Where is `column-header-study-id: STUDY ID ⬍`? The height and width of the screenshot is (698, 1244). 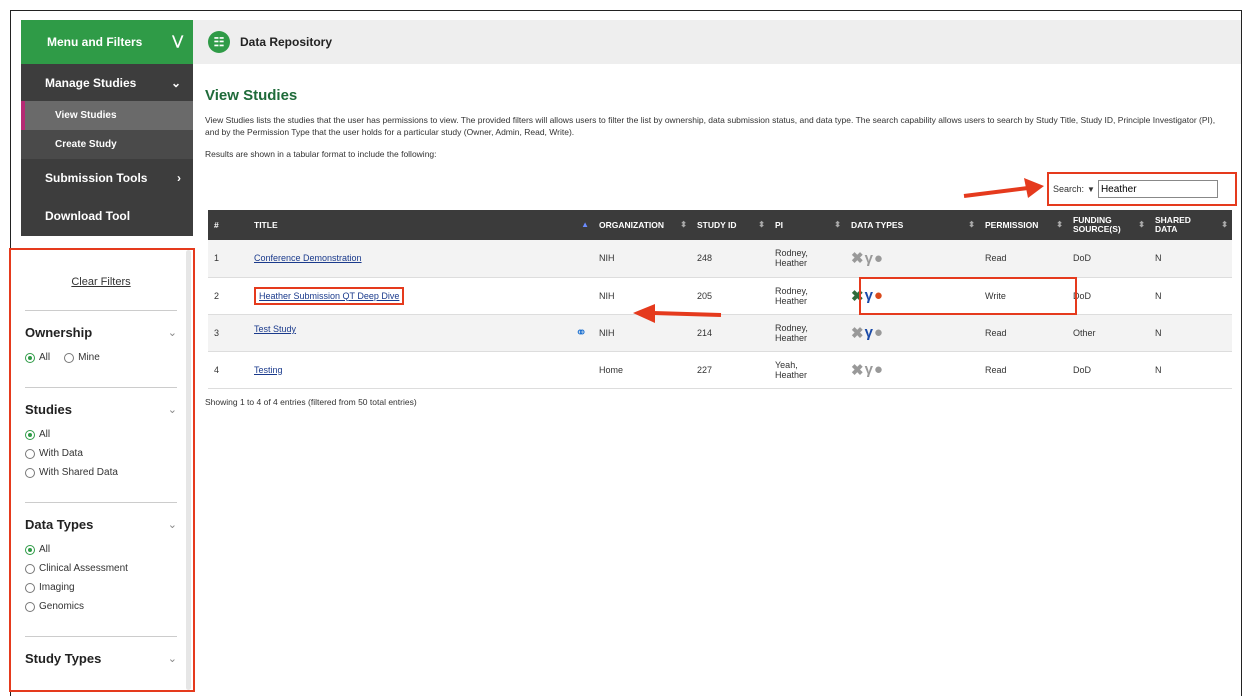
column-header-study-id: STUDY ID ⬍ is located at coordinates (730, 225).